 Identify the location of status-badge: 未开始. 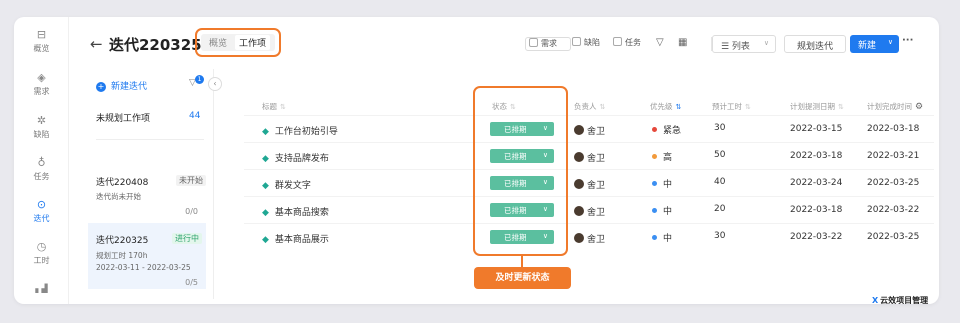
(191, 180).